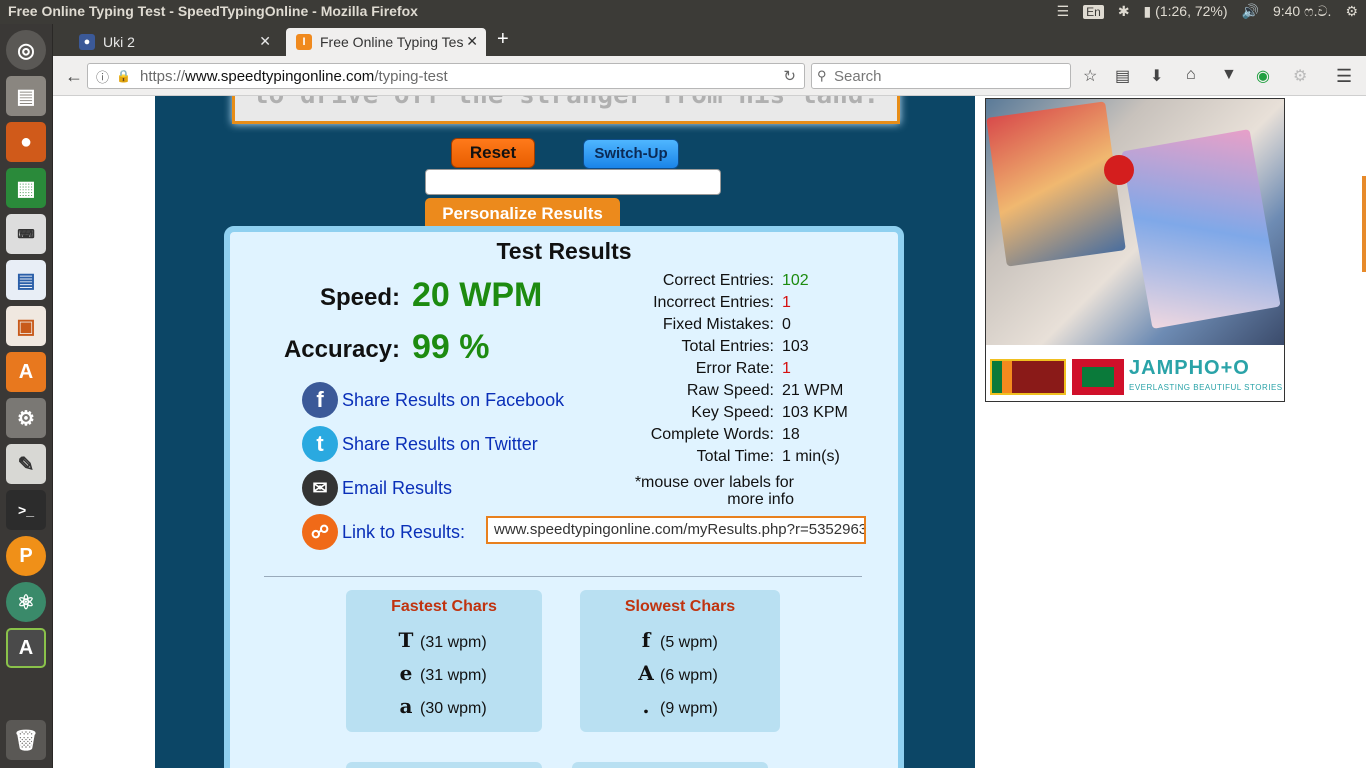  I want to click on results-title: Test Results, so click(564, 251).